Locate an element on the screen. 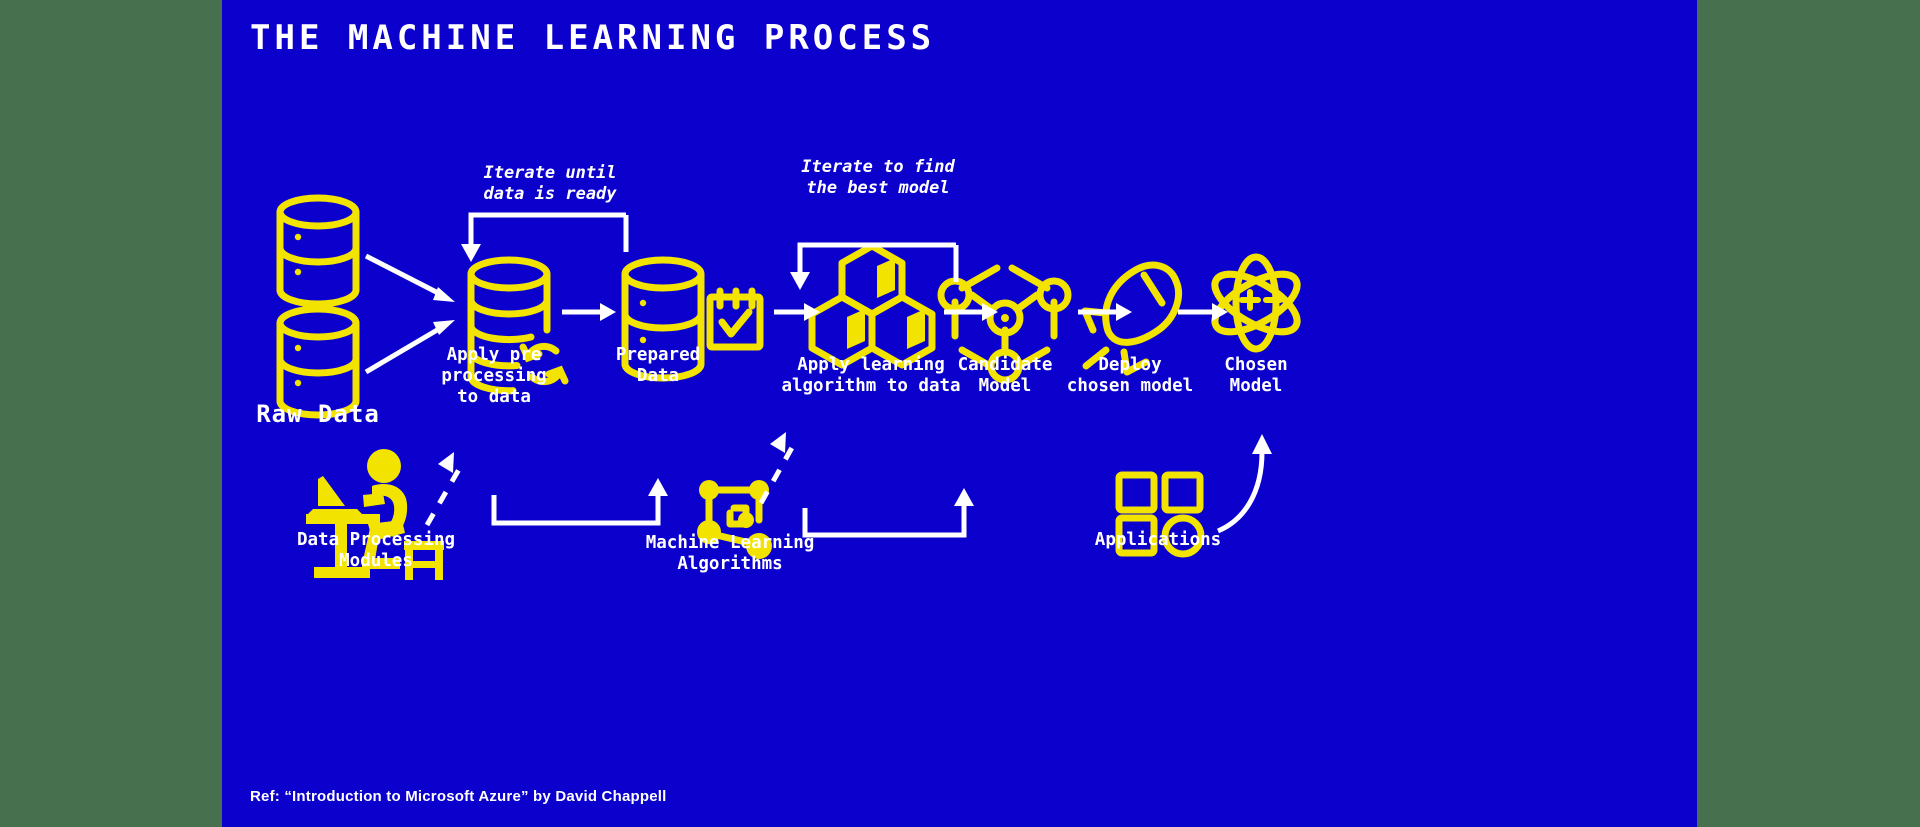 The image size is (1920, 827). label-ml-algorithms: Machine Learning Algorithms is located at coordinates (730, 553).